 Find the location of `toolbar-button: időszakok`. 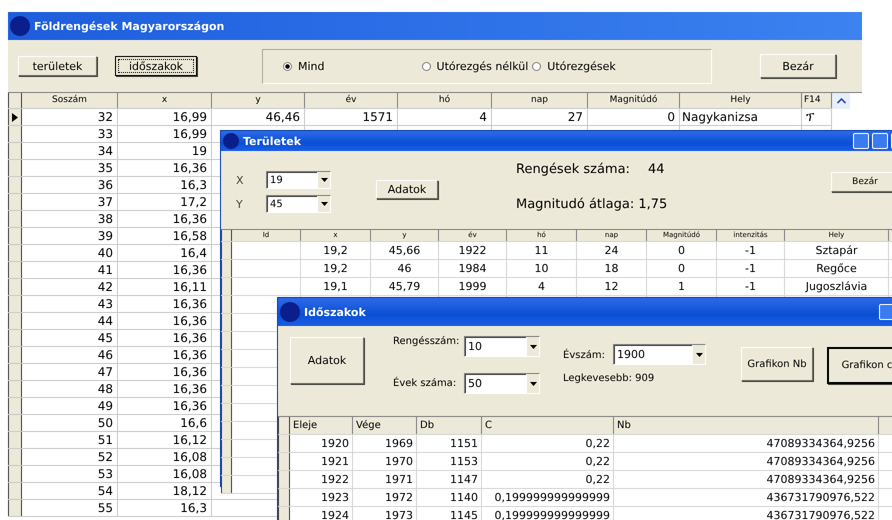

toolbar-button: időszakok is located at coordinates (156, 66).